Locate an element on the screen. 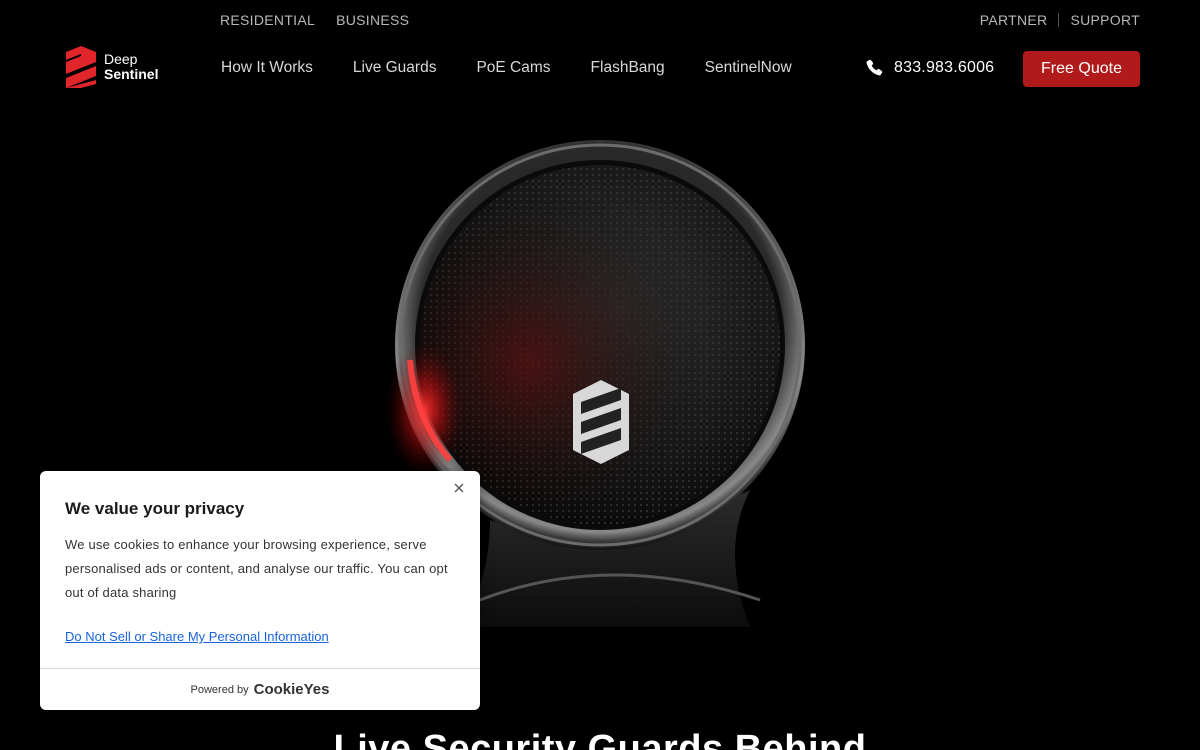 The width and height of the screenshot is (1200, 750). brand-name: Deep Sentinel is located at coordinates (131, 67).